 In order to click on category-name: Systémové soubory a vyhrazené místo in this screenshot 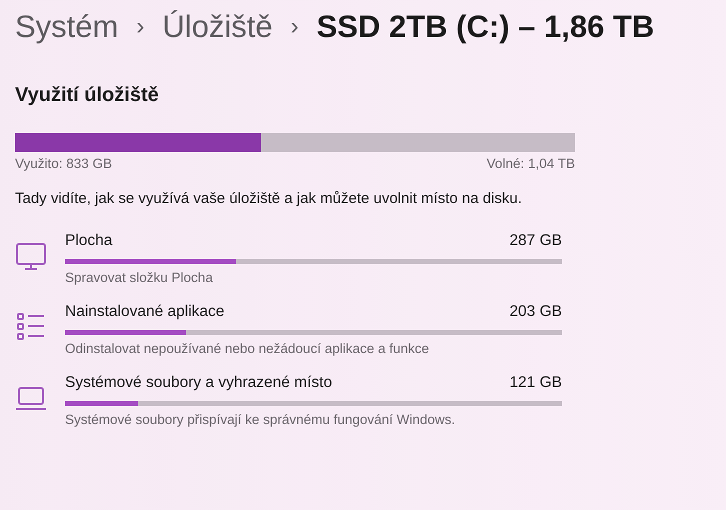, I will do `click(198, 383)`.